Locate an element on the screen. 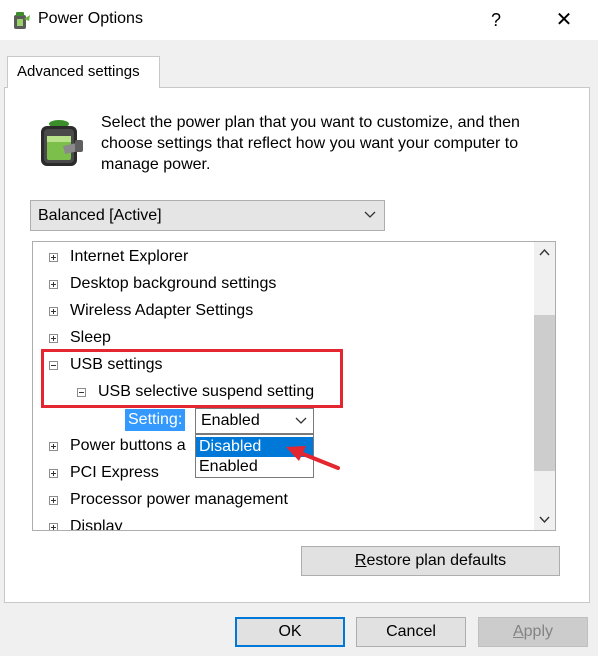  tree-item-label: Processor power management is located at coordinates (179, 499).